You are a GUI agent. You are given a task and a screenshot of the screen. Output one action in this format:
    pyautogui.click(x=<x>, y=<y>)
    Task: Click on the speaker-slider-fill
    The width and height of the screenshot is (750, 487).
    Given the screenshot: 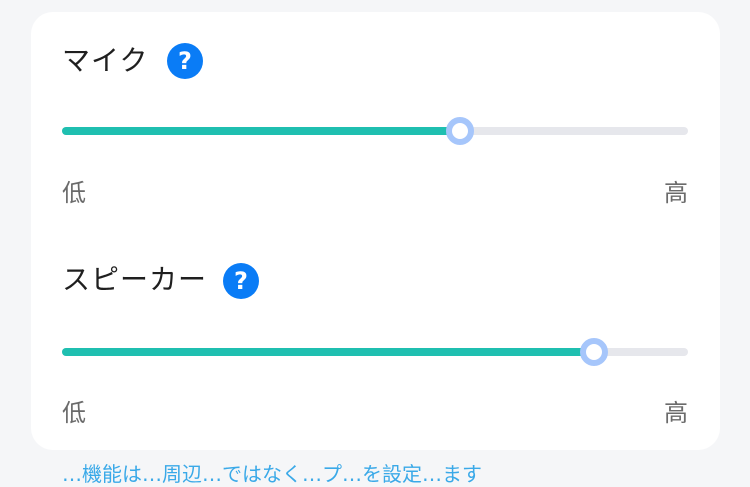 What is the action you would take?
    pyautogui.click(x=328, y=352)
    